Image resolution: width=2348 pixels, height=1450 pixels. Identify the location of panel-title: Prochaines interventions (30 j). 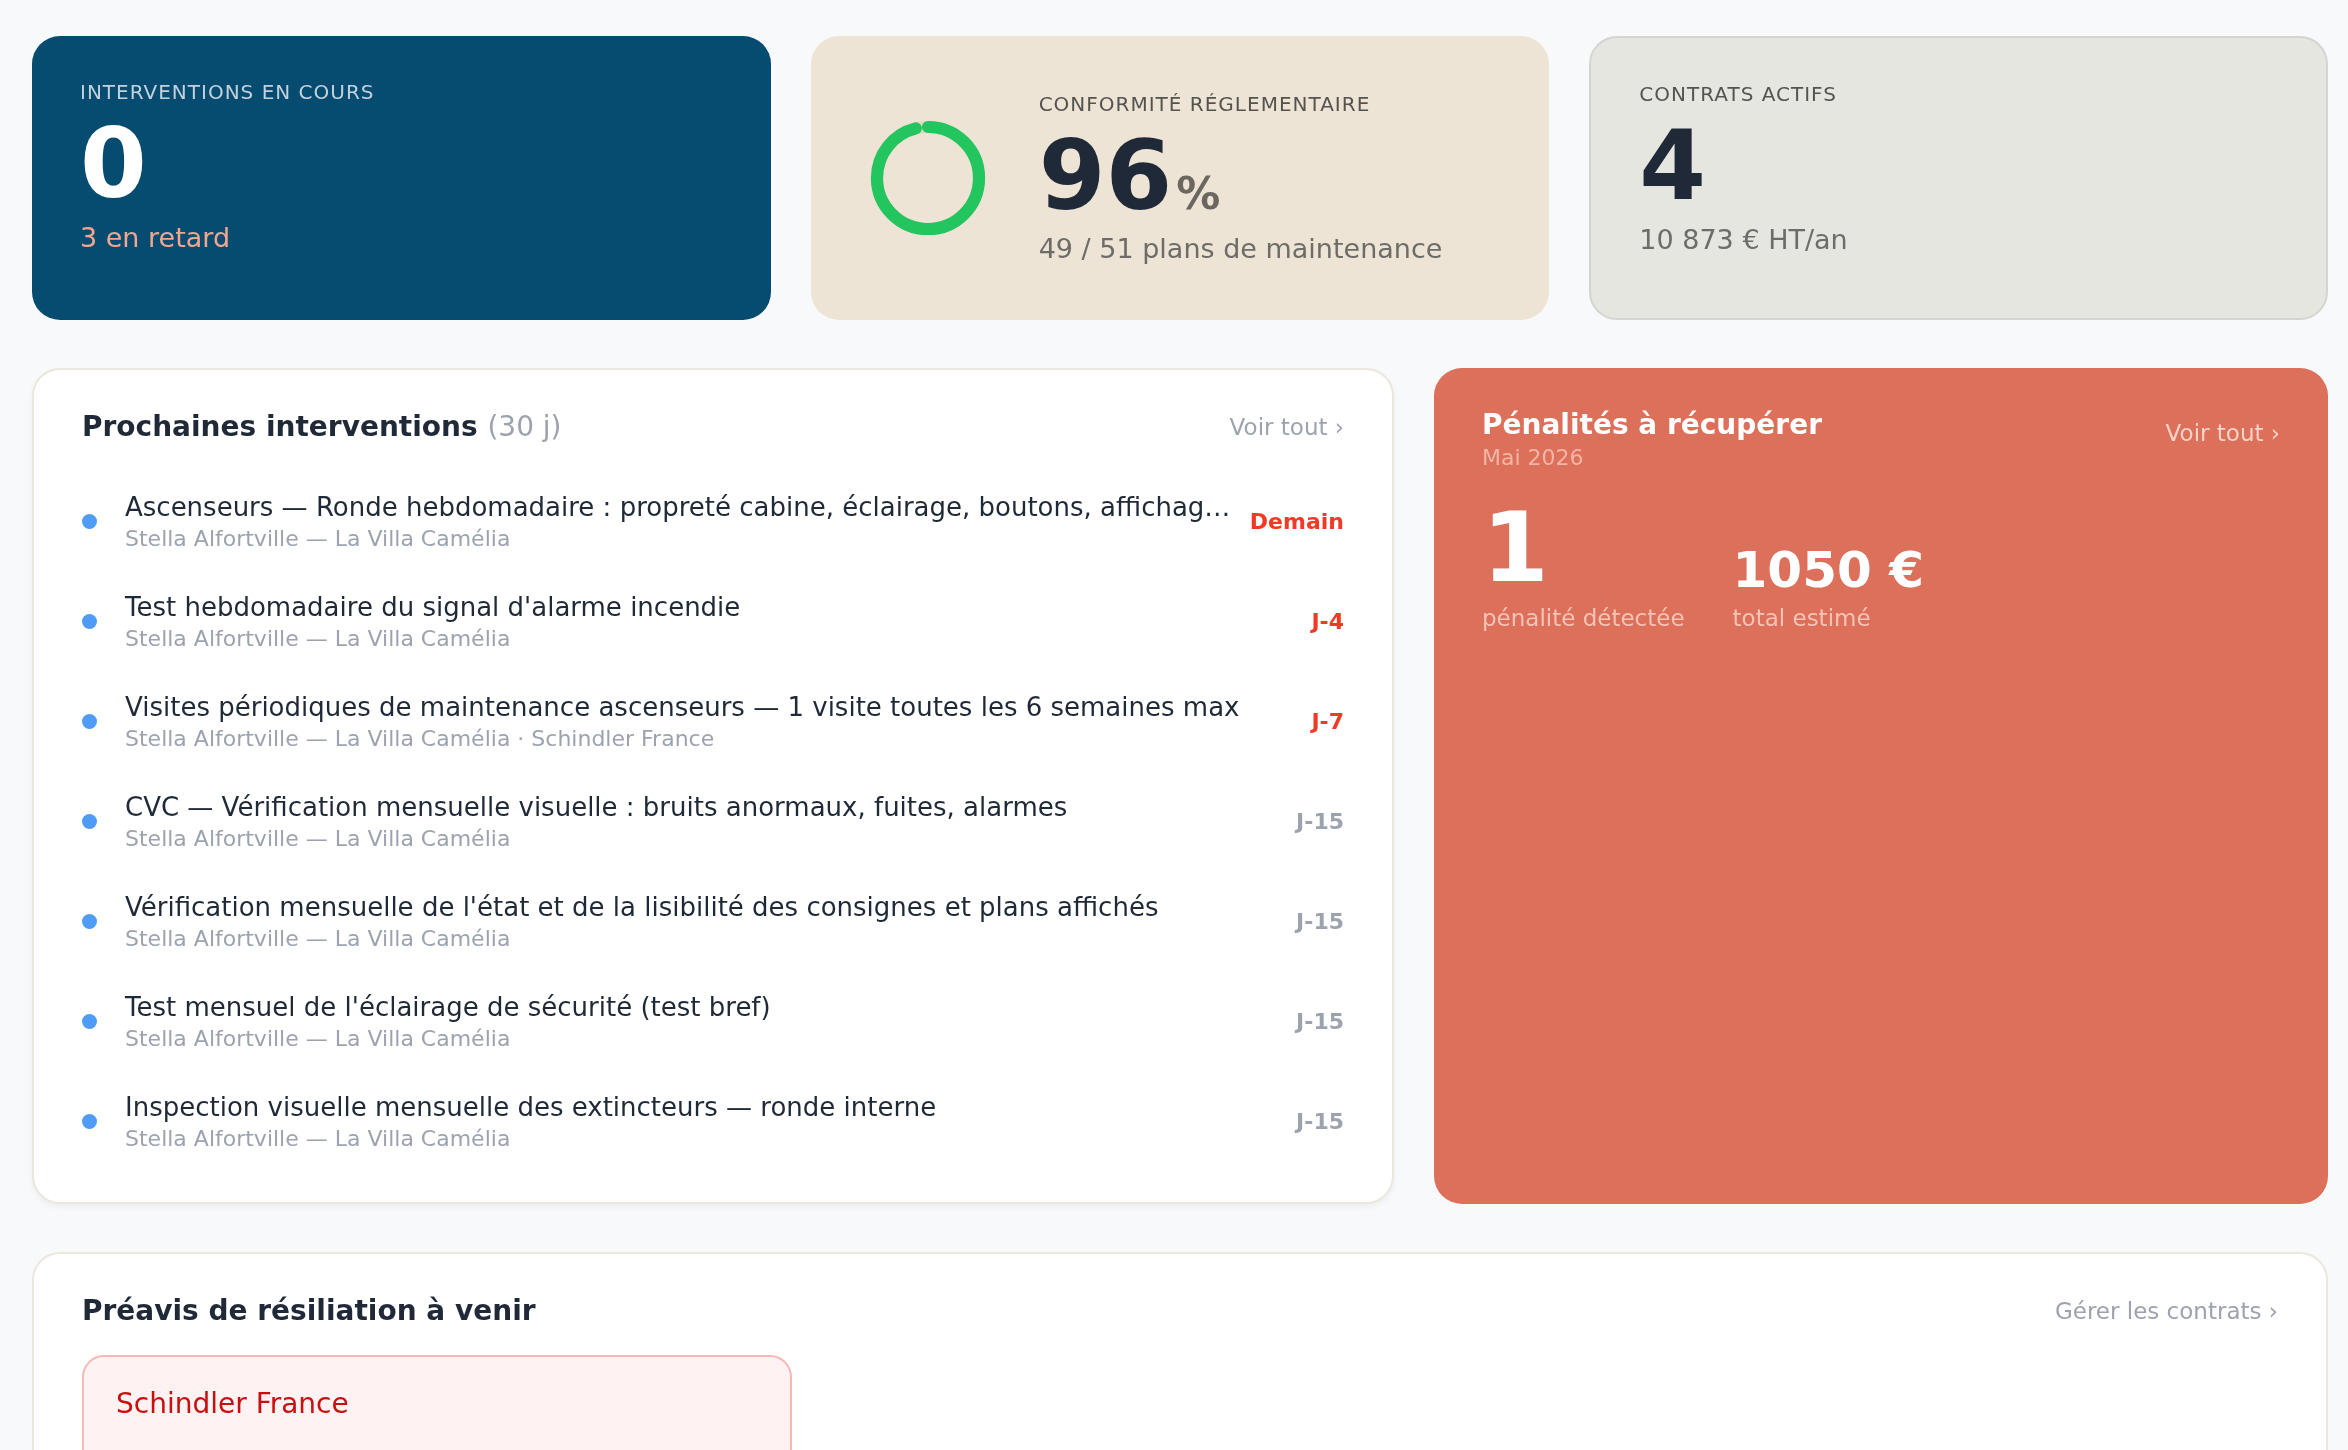
(322, 426).